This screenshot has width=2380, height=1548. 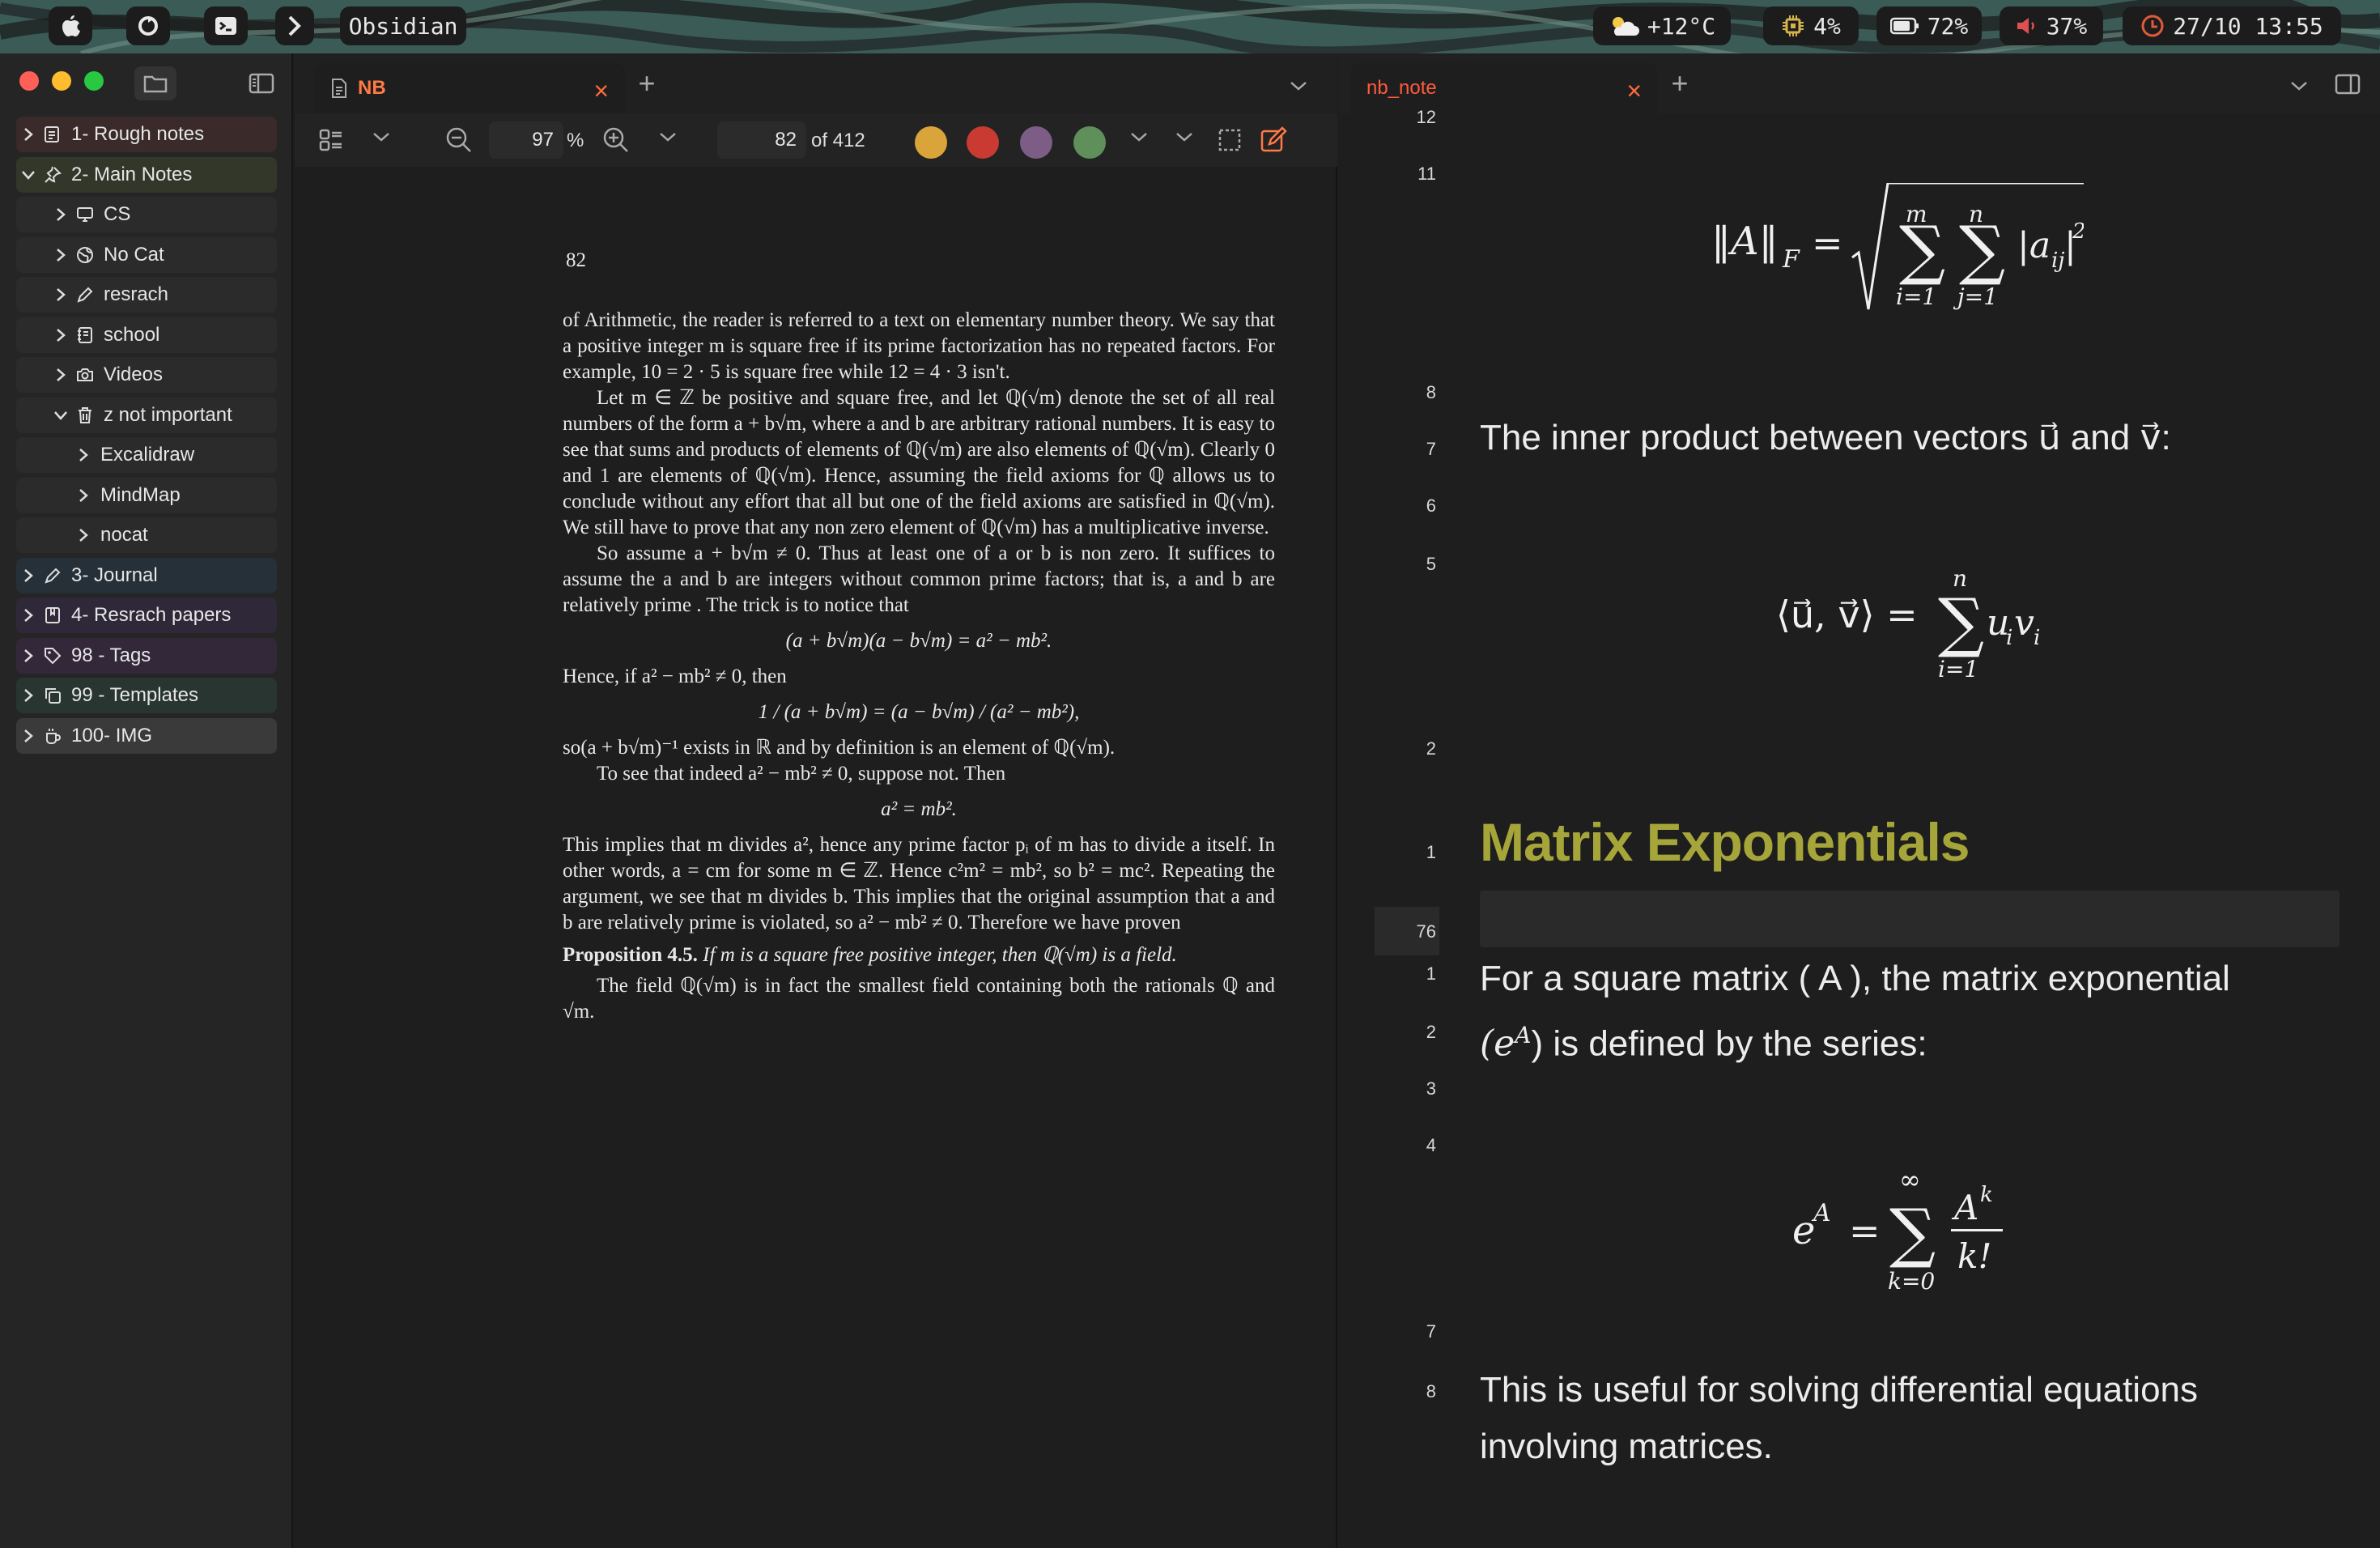 I want to click on svg-text: |a, so click(x=2034, y=245).